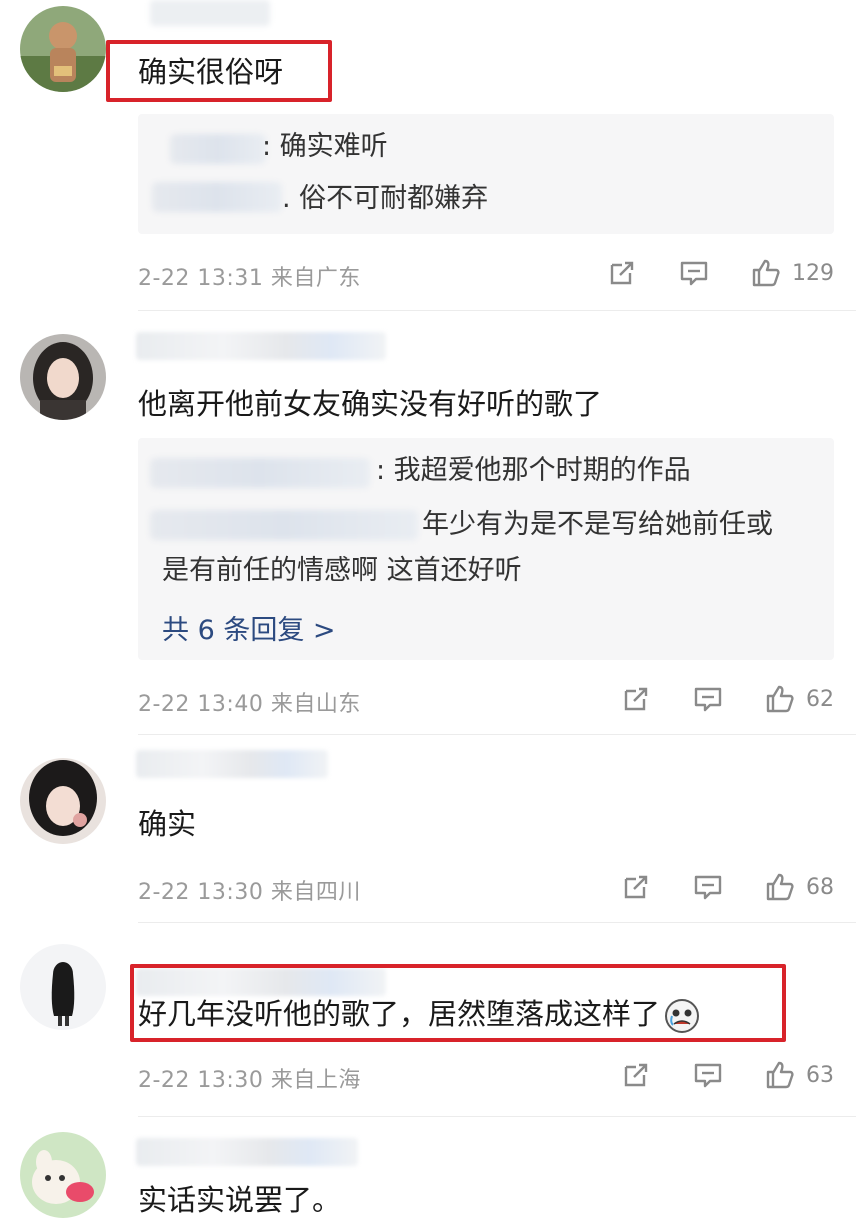 The image size is (856, 1230). Describe the element at coordinates (533, 470) in the screenshot. I see `reply-text: : 我超爱他那个时期的作品` at that location.